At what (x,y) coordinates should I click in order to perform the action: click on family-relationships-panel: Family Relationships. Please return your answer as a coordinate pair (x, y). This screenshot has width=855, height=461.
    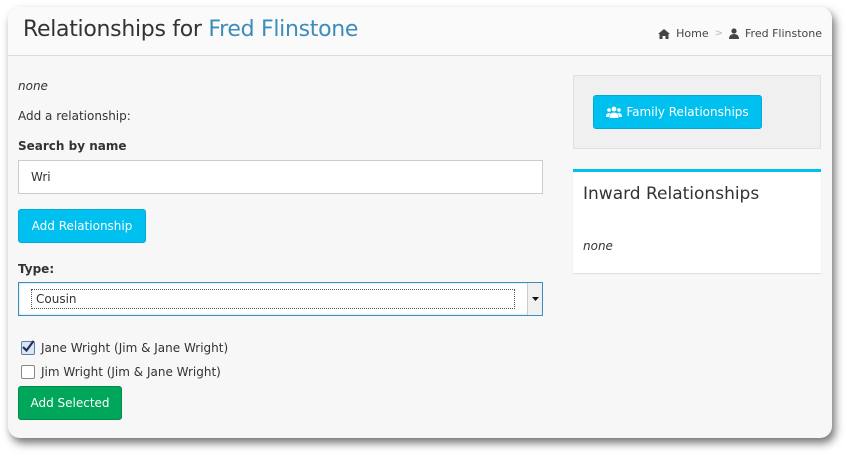
    Looking at the image, I should click on (697, 112).